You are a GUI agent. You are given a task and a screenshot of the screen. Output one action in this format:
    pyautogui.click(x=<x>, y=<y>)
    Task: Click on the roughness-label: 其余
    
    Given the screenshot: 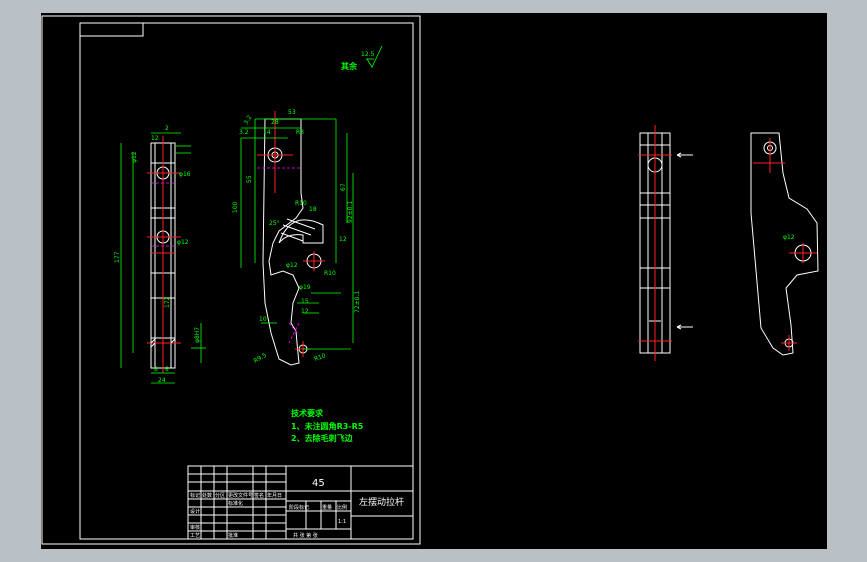 What is the action you would take?
    pyautogui.click(x=349, y=66)
    